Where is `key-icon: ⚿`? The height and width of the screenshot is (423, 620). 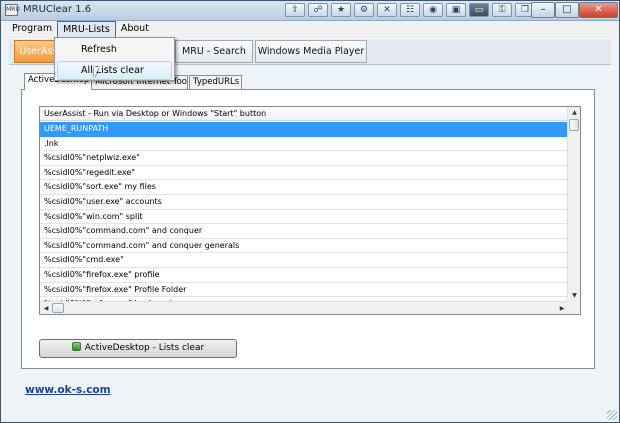 key-icon: ⚿ is located at coordinates (502, 10).